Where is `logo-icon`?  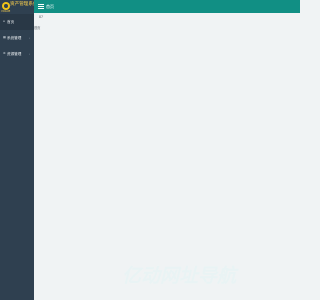
logo-icon is located at coordinates (6, 6).